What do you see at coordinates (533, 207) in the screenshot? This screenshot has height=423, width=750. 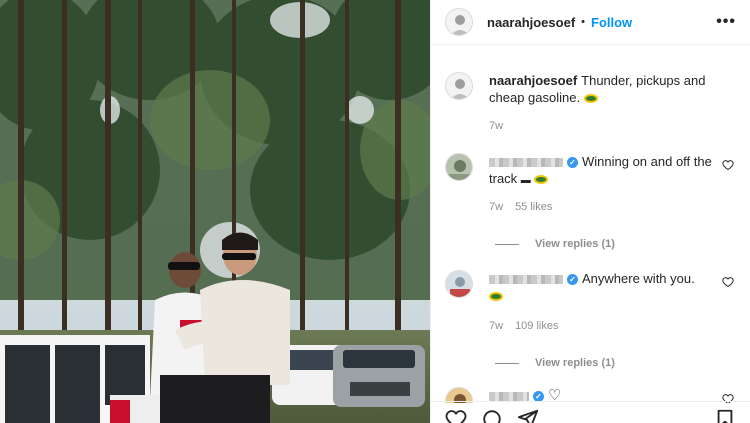 I see `comment-likes: 55 likes` at bounding box center [533, 207].